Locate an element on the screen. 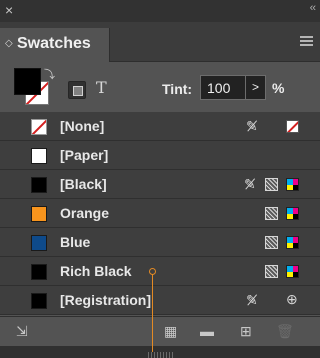 The image size is (320, 358). new-swatch-icon: ⊞ is located at coordinates (246, 331).